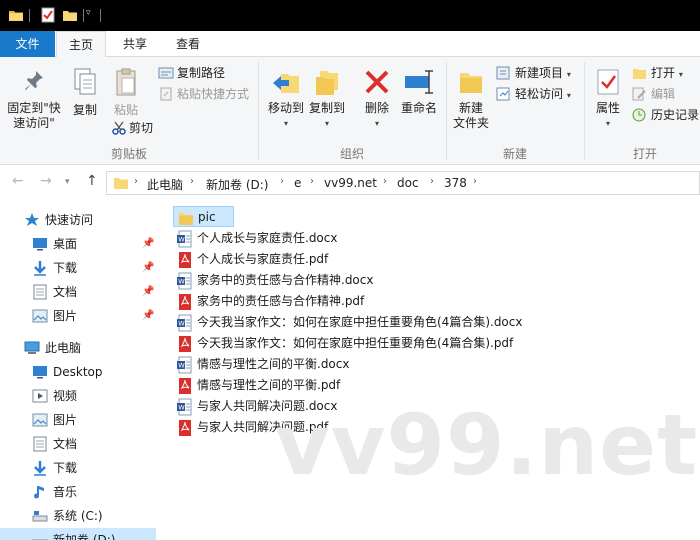 The width and height of the screenshot is (700, 540). I want to click on paste-shortcut-icon, so click(166, 94).